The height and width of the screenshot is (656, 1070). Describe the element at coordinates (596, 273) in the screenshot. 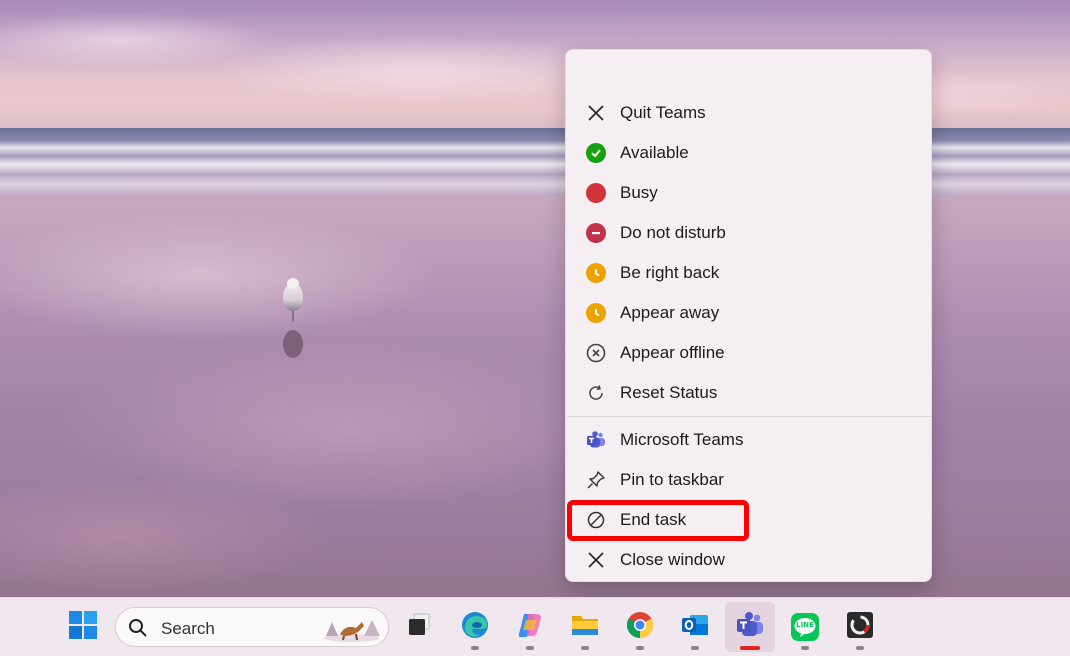

I see `be-right-back-icon` at that location.